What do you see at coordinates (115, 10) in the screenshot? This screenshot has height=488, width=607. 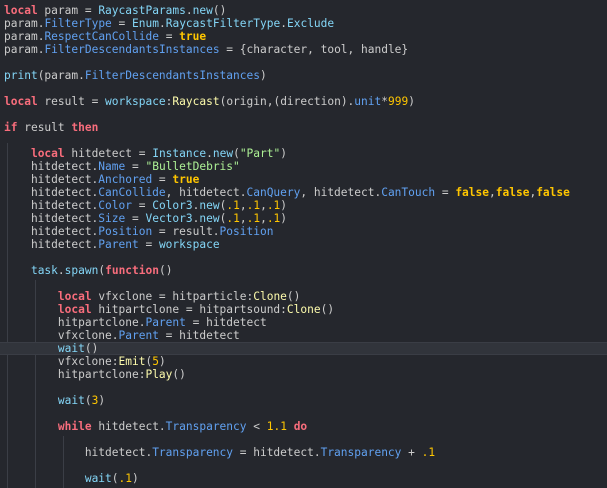 I see `code-line-text: local param = RaycastParams.new()` at bounding box center [115, 10].